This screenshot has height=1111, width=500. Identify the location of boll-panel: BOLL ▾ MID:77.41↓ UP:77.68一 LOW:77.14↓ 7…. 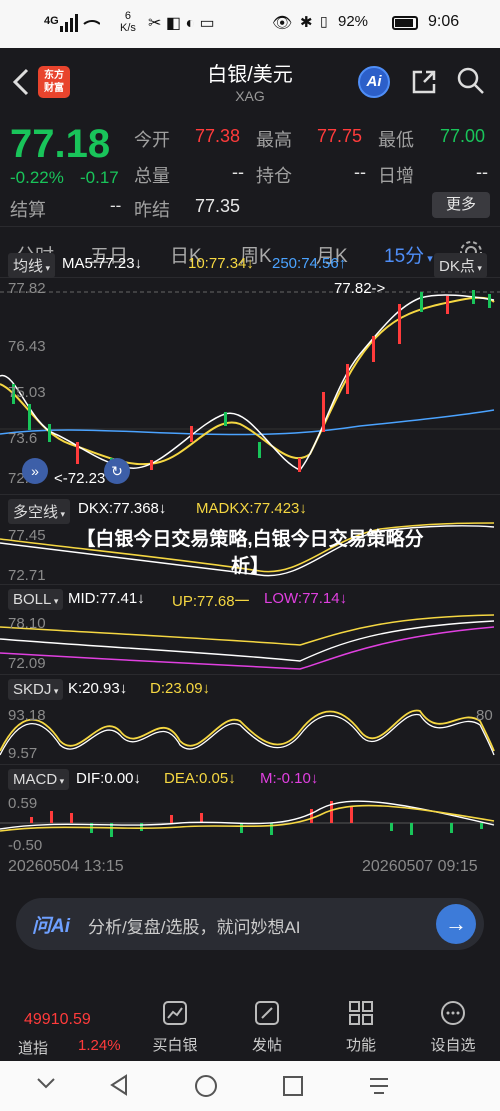
(250, 629).